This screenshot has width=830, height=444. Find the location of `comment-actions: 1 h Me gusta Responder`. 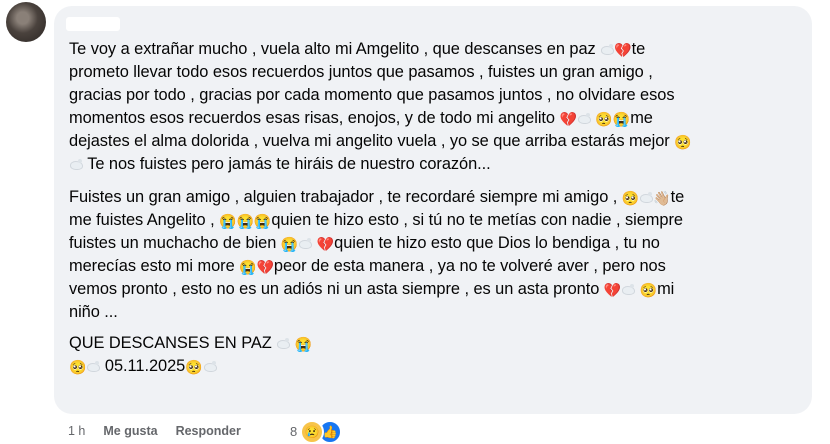

comment-actions: 1 h Me gusta Responder is located at coordinates (163, 431).